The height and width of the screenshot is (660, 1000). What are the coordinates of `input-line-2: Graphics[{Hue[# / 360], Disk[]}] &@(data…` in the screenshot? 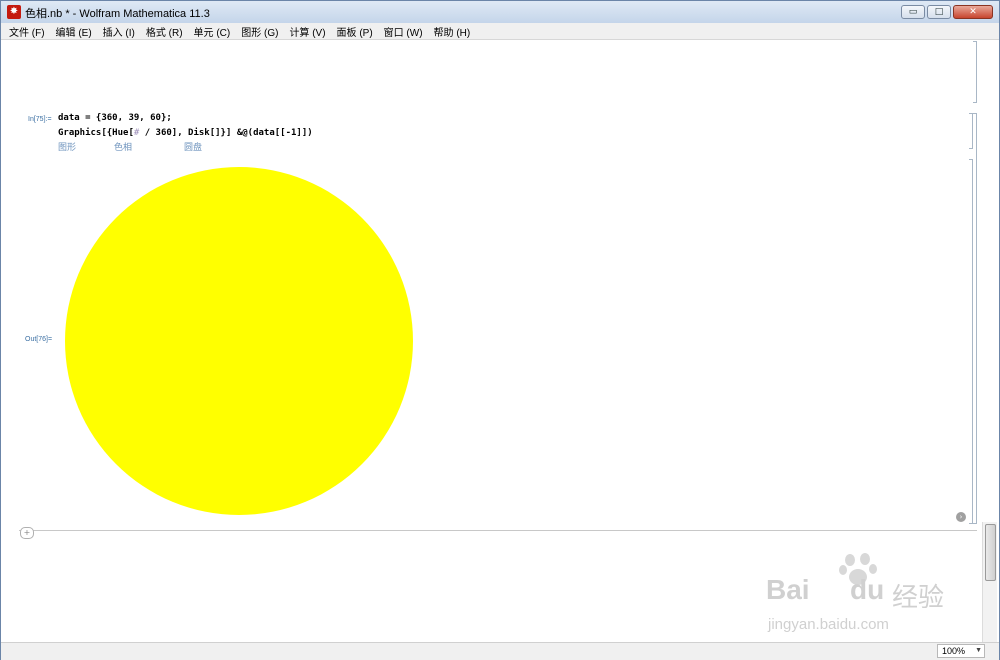 It's located at (185, 133).